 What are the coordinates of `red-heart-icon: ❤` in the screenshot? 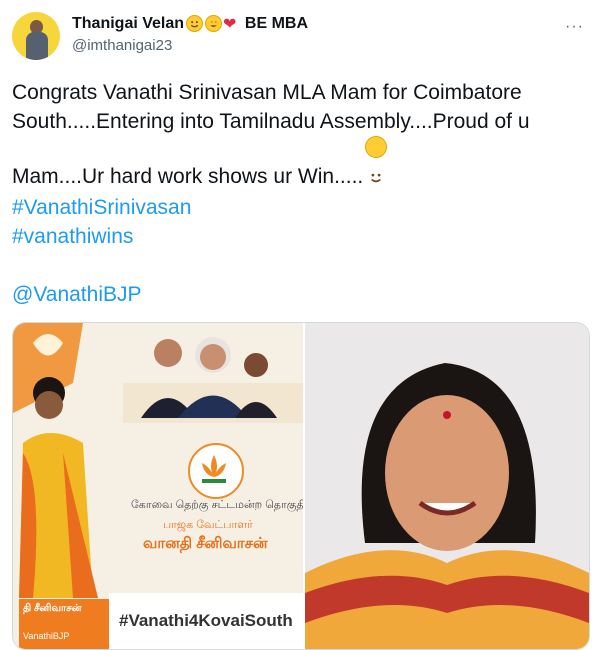 It's located at (230, 24).